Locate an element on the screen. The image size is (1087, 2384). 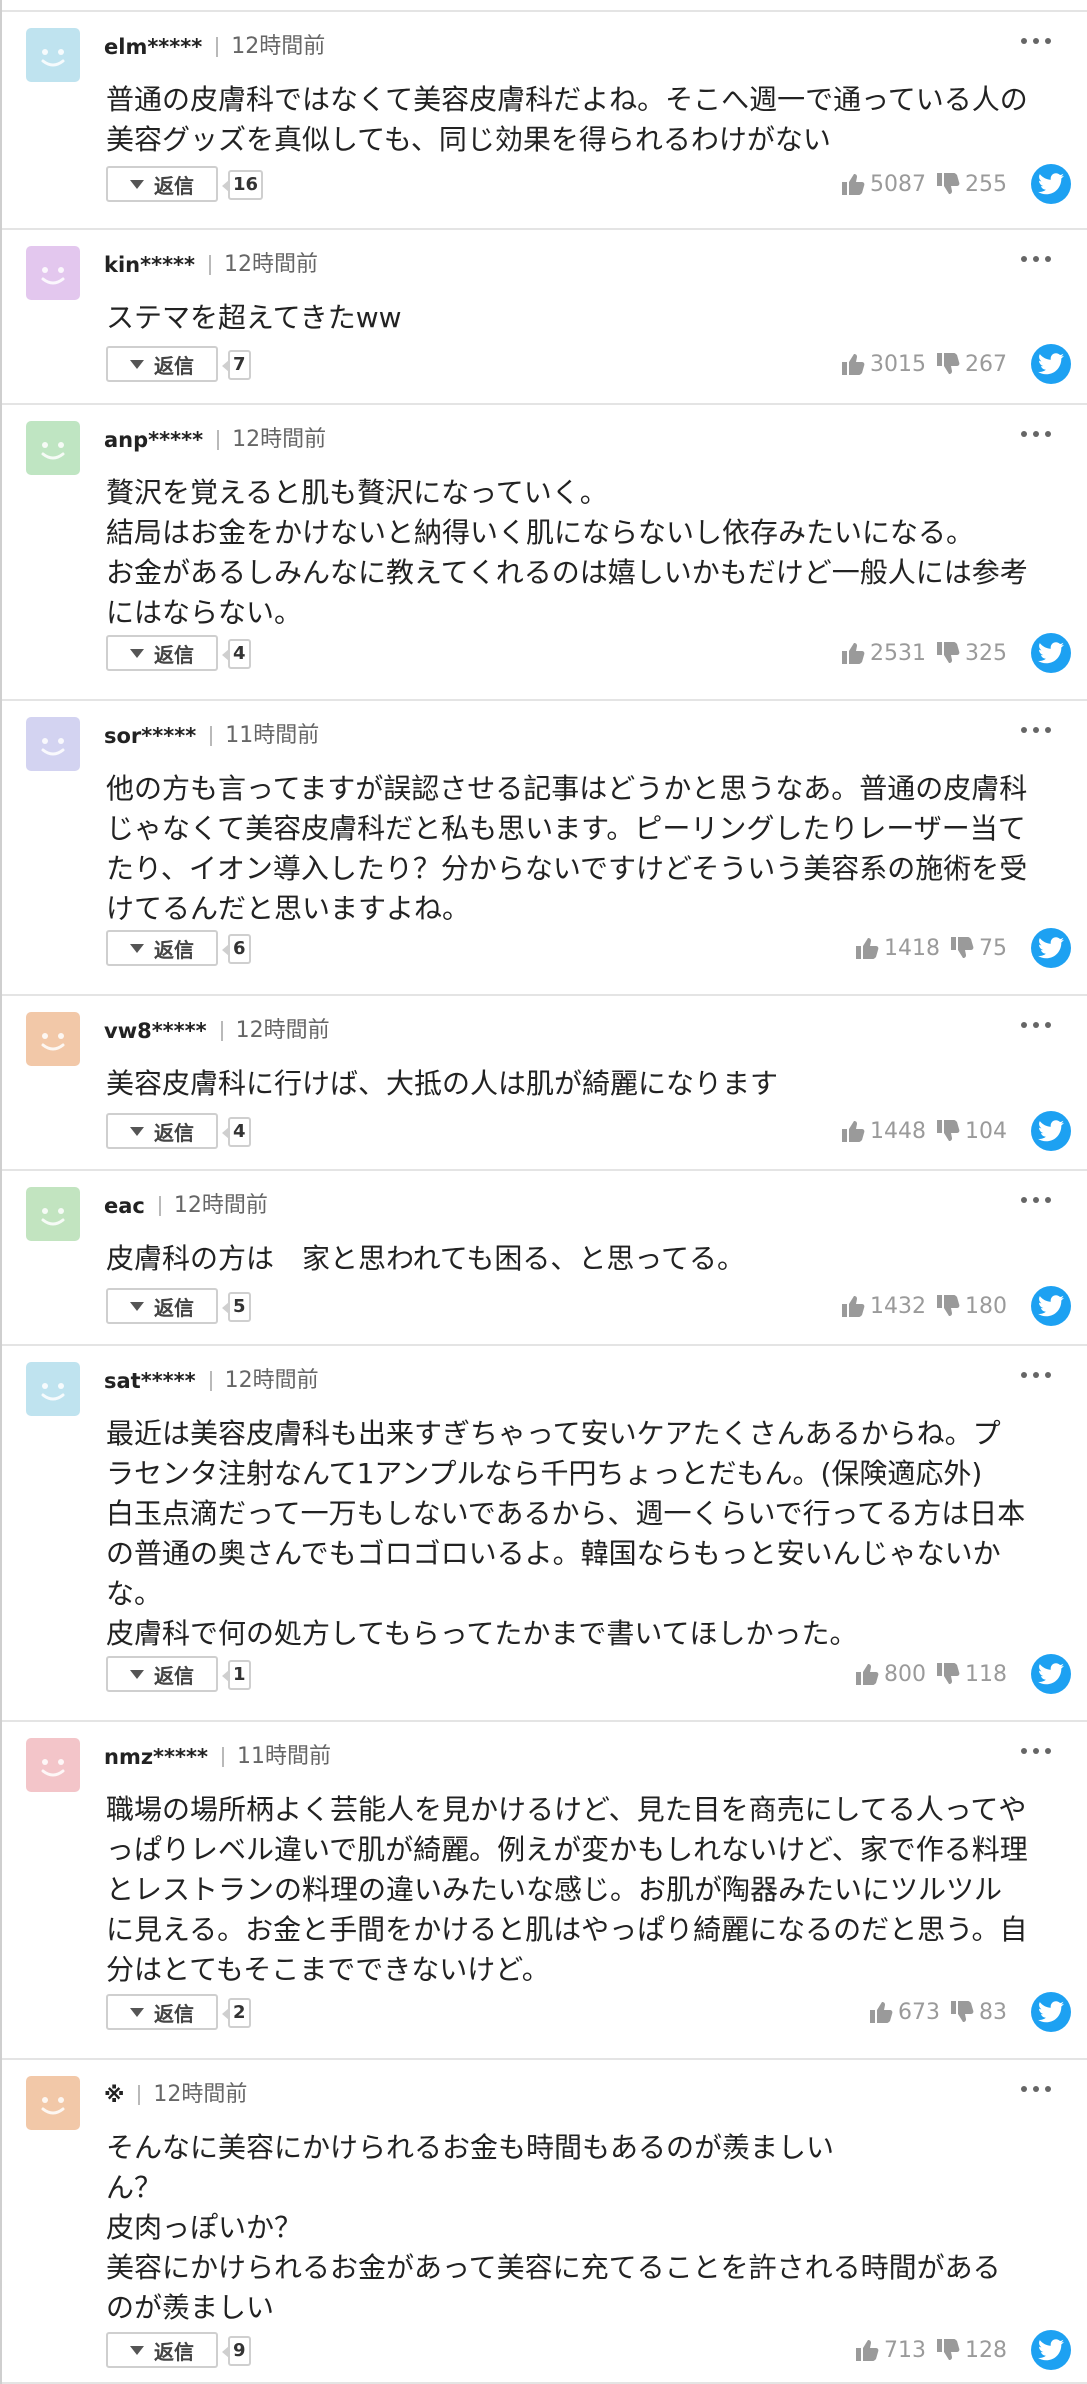
dislike-button: 118 is located at coordinates (971, 1674).